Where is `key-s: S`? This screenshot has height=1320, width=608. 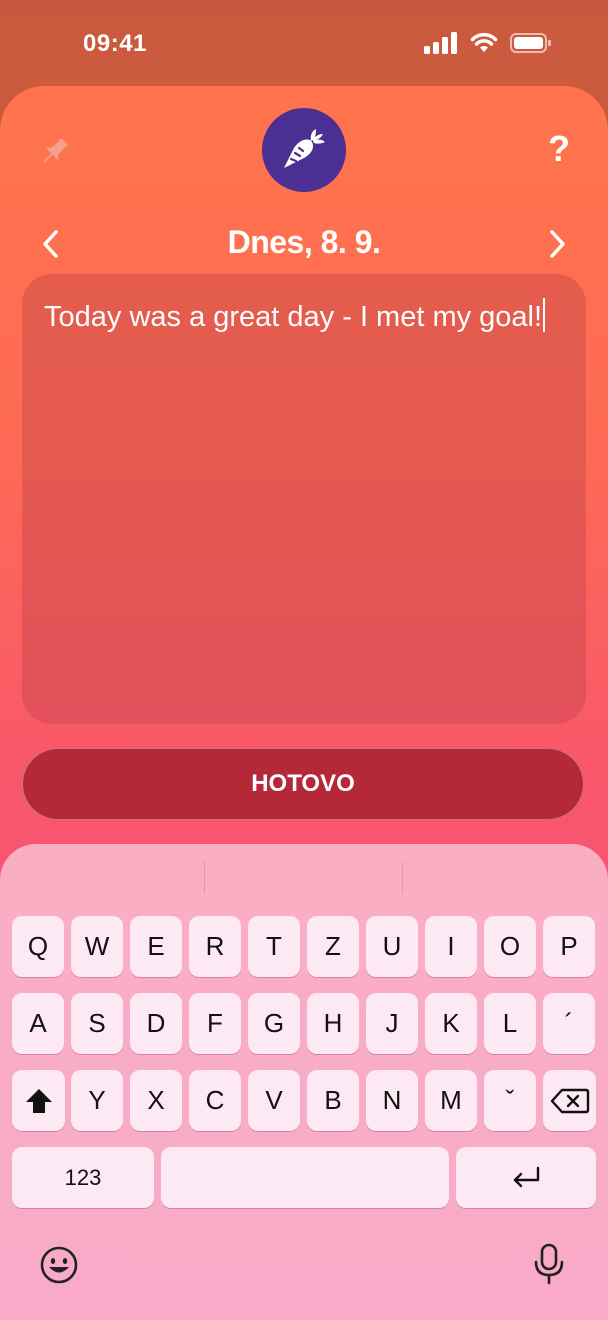
key-s: S is located at coordinates (97, 1023).